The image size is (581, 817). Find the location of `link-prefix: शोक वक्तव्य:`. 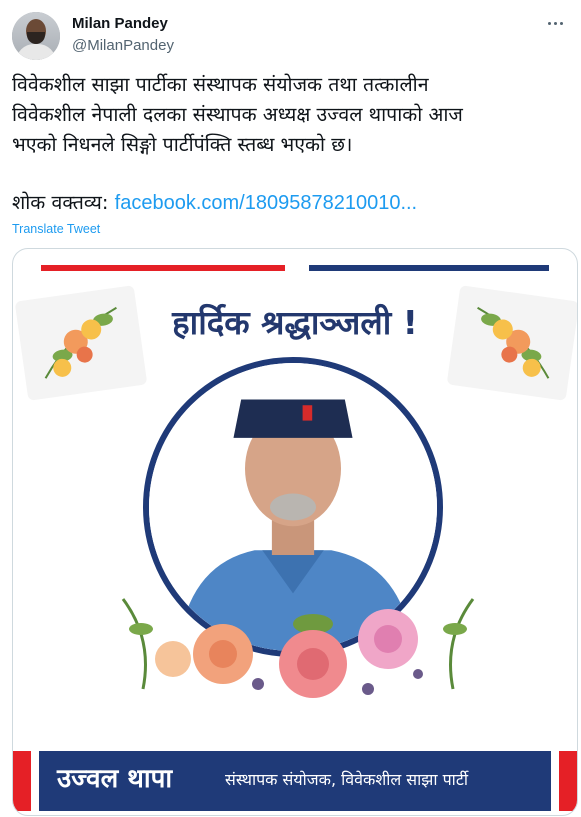

link-prefix: शोक वक्तव्य: is located at coordinates (63, 202).